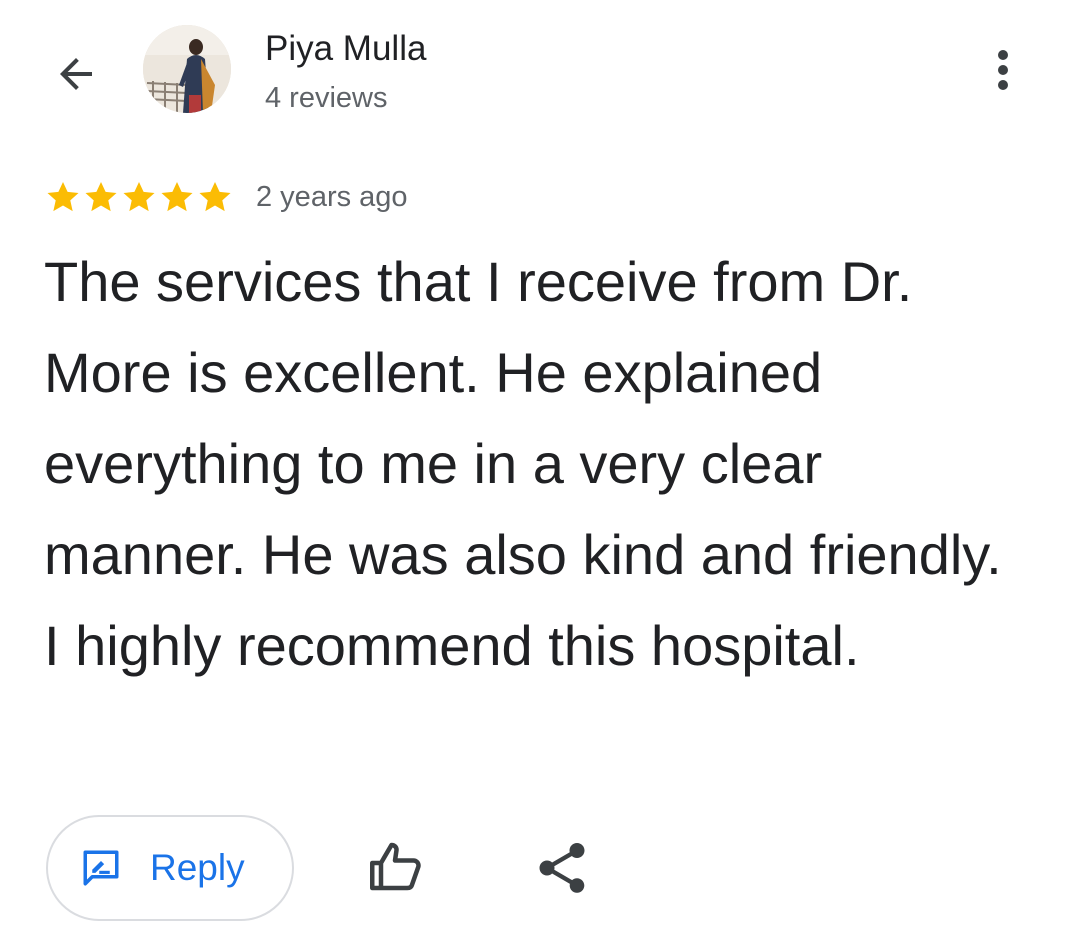 The image size is (1080, 941). I want to click on rate-review-icon, so click(101, 868).